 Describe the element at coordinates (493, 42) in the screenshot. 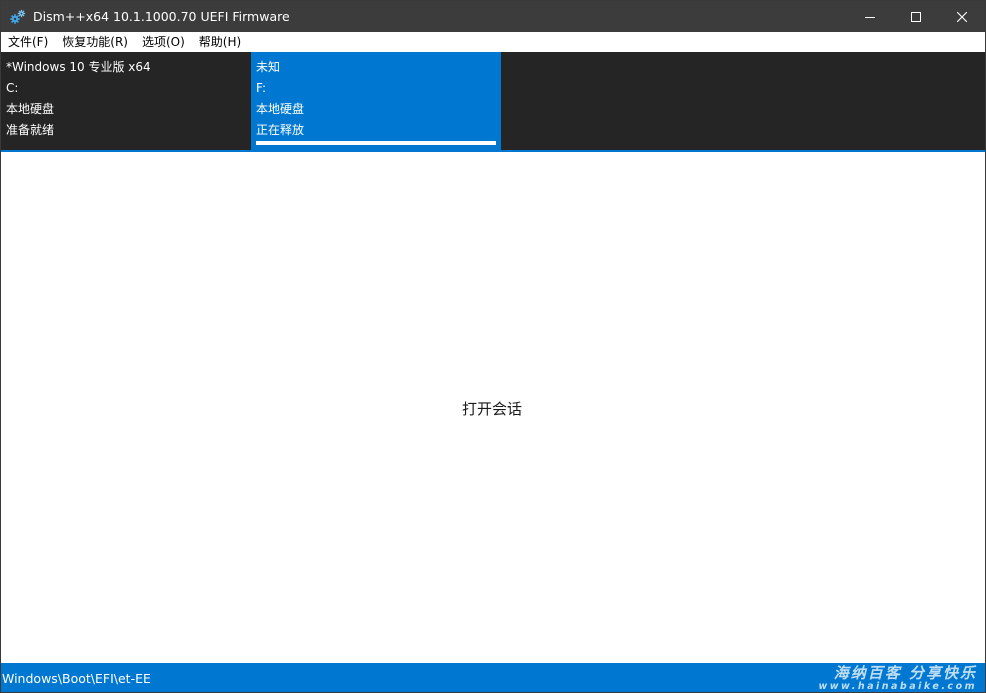

I see `menu-bar: 文件(F) 恢复功能(R) 选项(O) 帮助(H)` at that location.